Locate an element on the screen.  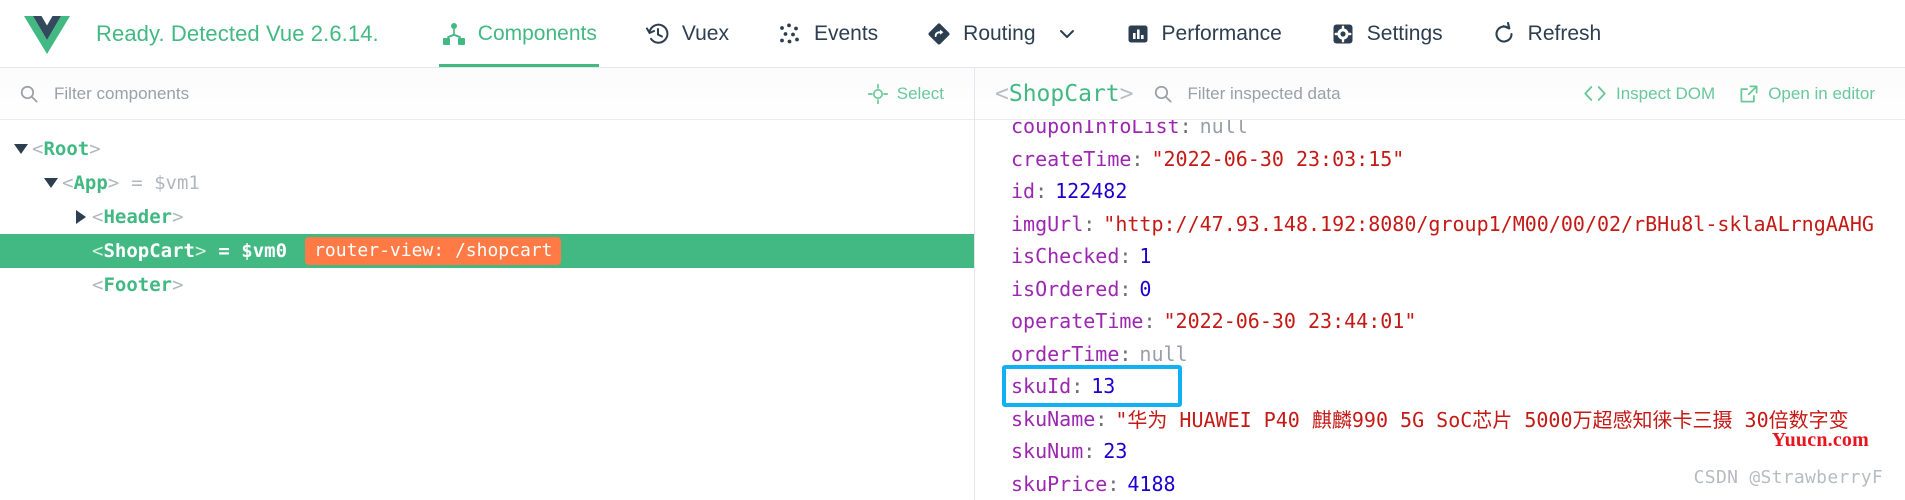
data-row-isChecked: isChecked:1 is located at coordinates (1458, 256).